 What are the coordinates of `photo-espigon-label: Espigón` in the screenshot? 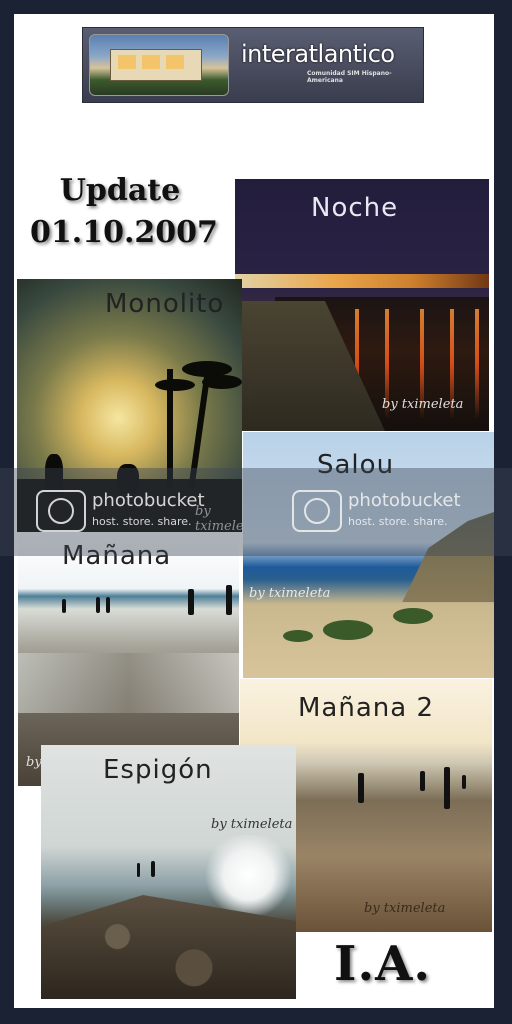 It's located at (158, 770).